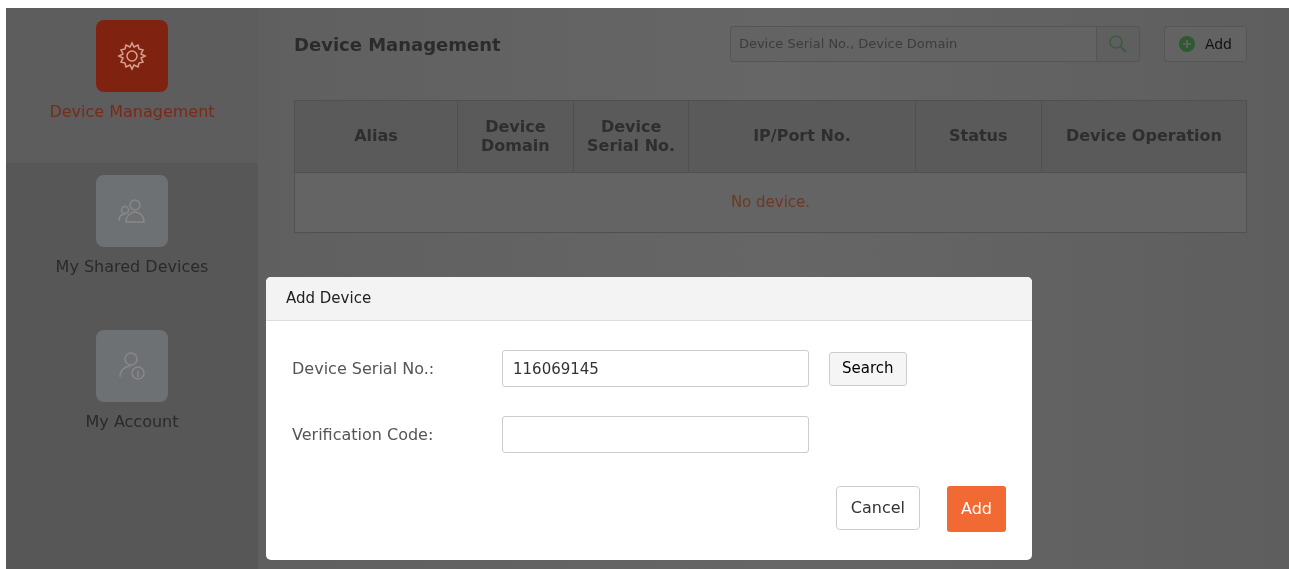 The height and width of the screenshot is (569, 1289). What do you see at coordinates (649, 299) in the screenshot?
I see `dialog-title: Add Device` at bounding box center [649, 299].